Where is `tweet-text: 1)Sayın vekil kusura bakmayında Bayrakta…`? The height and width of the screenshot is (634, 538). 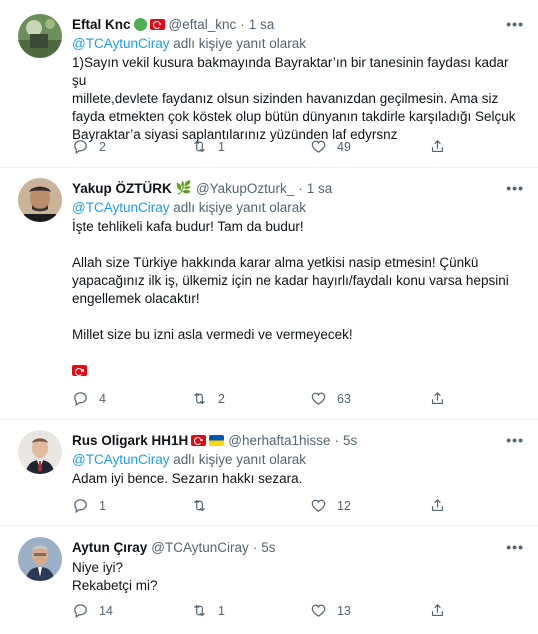
tweet-text: 1)Sayın vekil kusura bakmayında Bayrakta… is located at coordinates (294, 98).